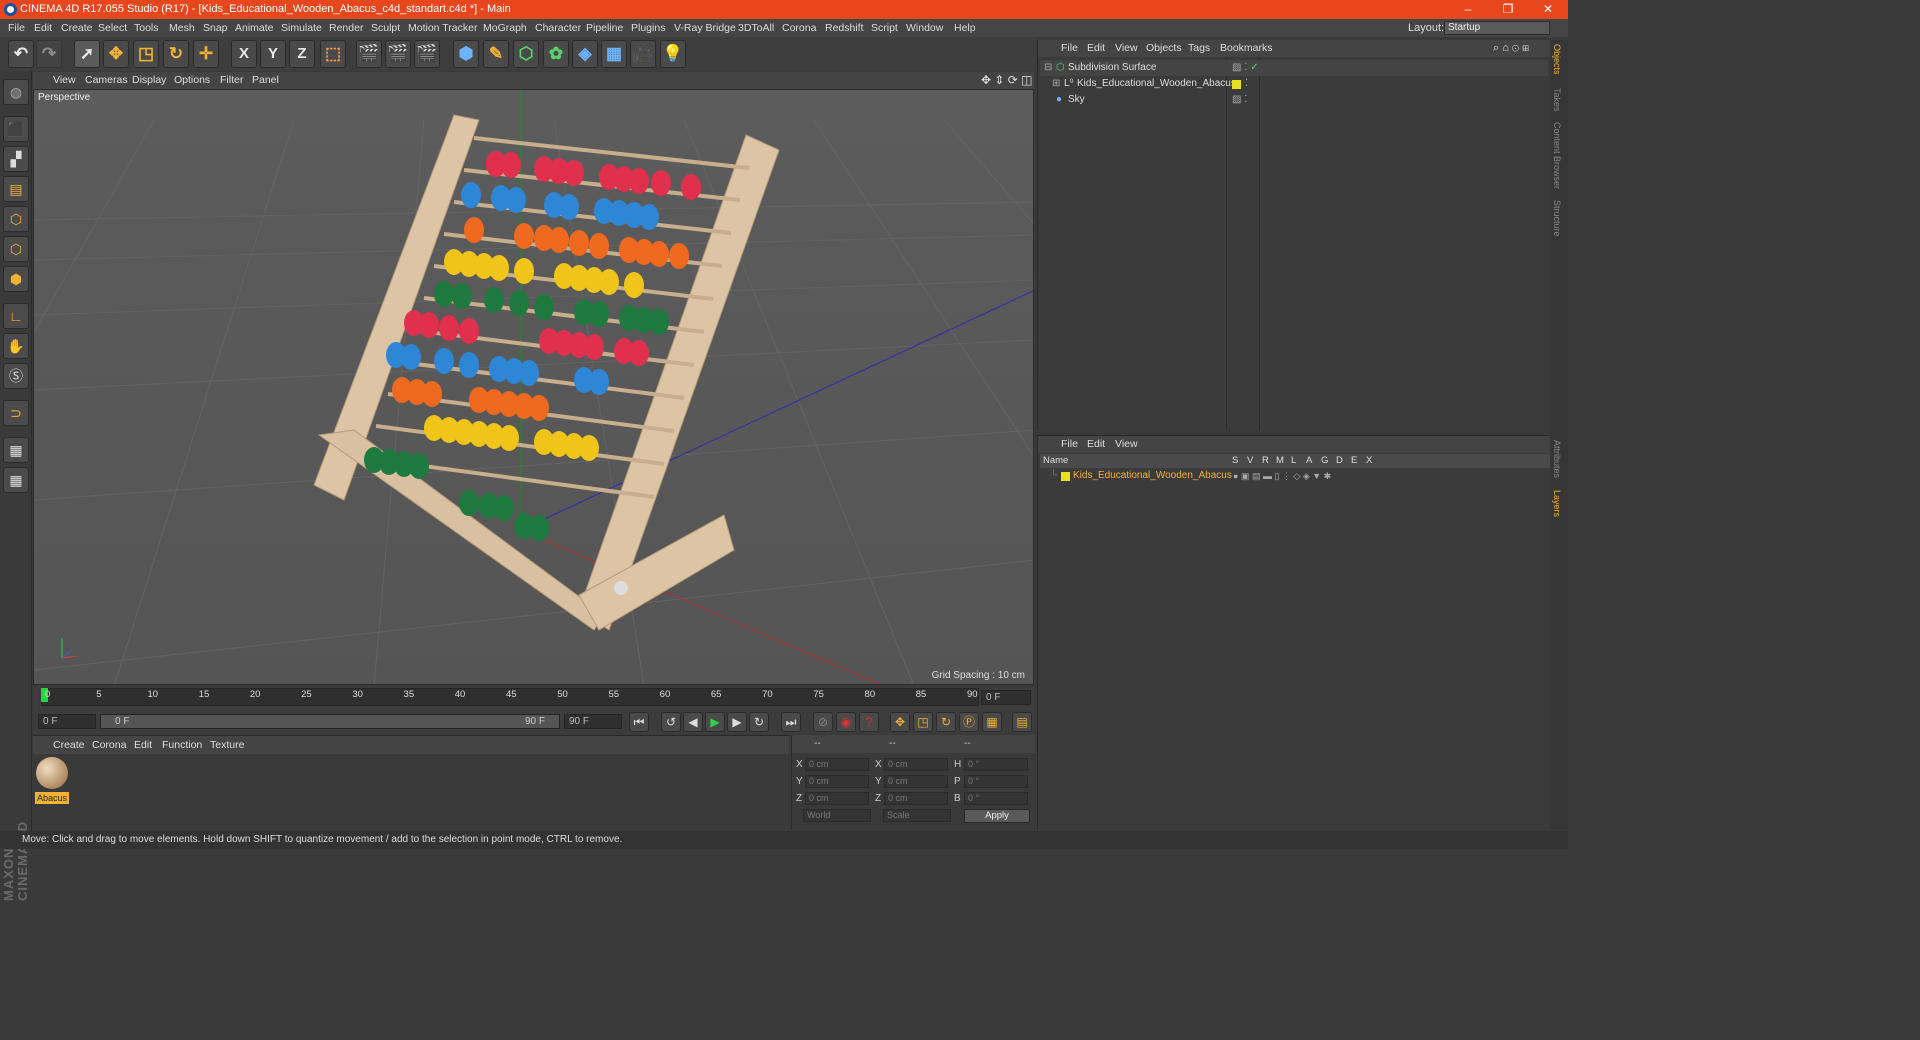 This screenshot has width=1920, height=1040. Describe the element at coordinates (106, 80) in the screenshot. I see `vp-menu-cameras: Cameras` at that location.